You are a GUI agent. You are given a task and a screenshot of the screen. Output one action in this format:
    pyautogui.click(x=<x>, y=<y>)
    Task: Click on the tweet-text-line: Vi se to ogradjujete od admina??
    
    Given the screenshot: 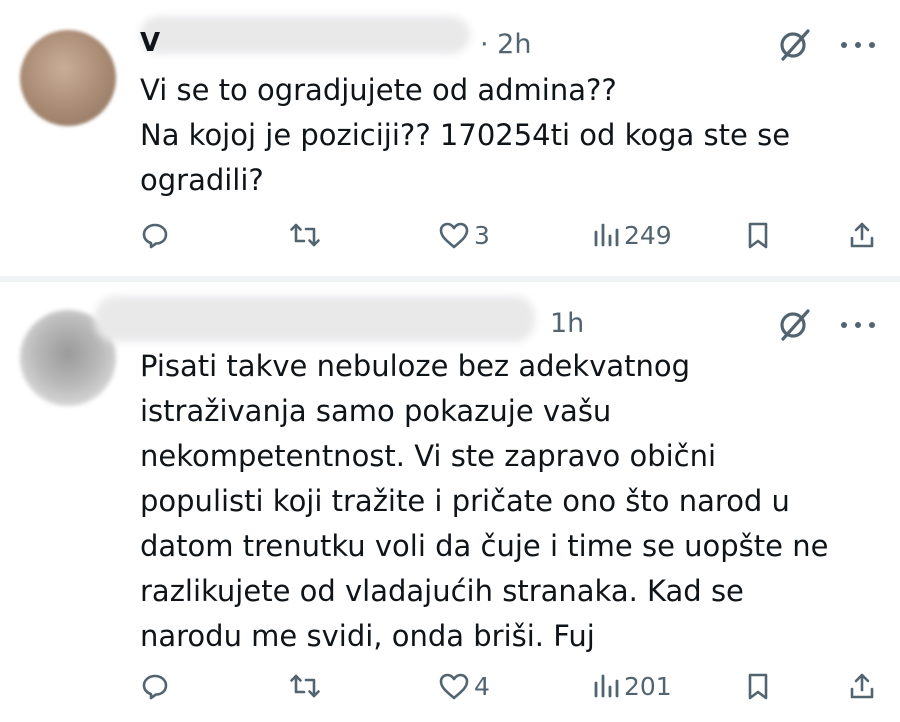 What is the action you would take?
    pyautogui.click(x=378, y=90)
    